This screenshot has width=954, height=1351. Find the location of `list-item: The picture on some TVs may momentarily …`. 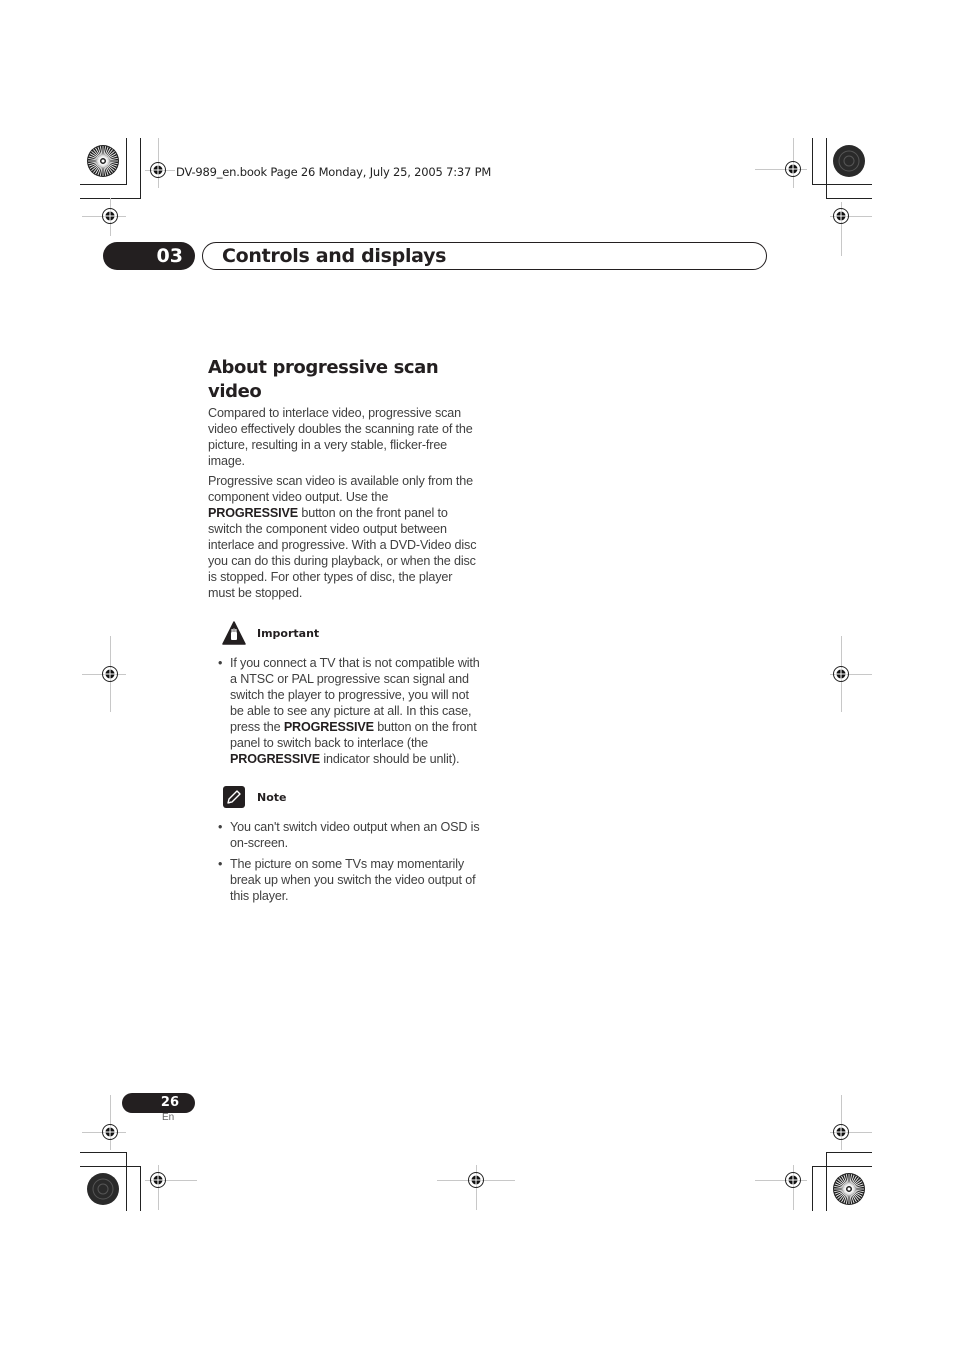

list-item: The picture on some TVs may momentarily … is located at coordinates (344, 880).